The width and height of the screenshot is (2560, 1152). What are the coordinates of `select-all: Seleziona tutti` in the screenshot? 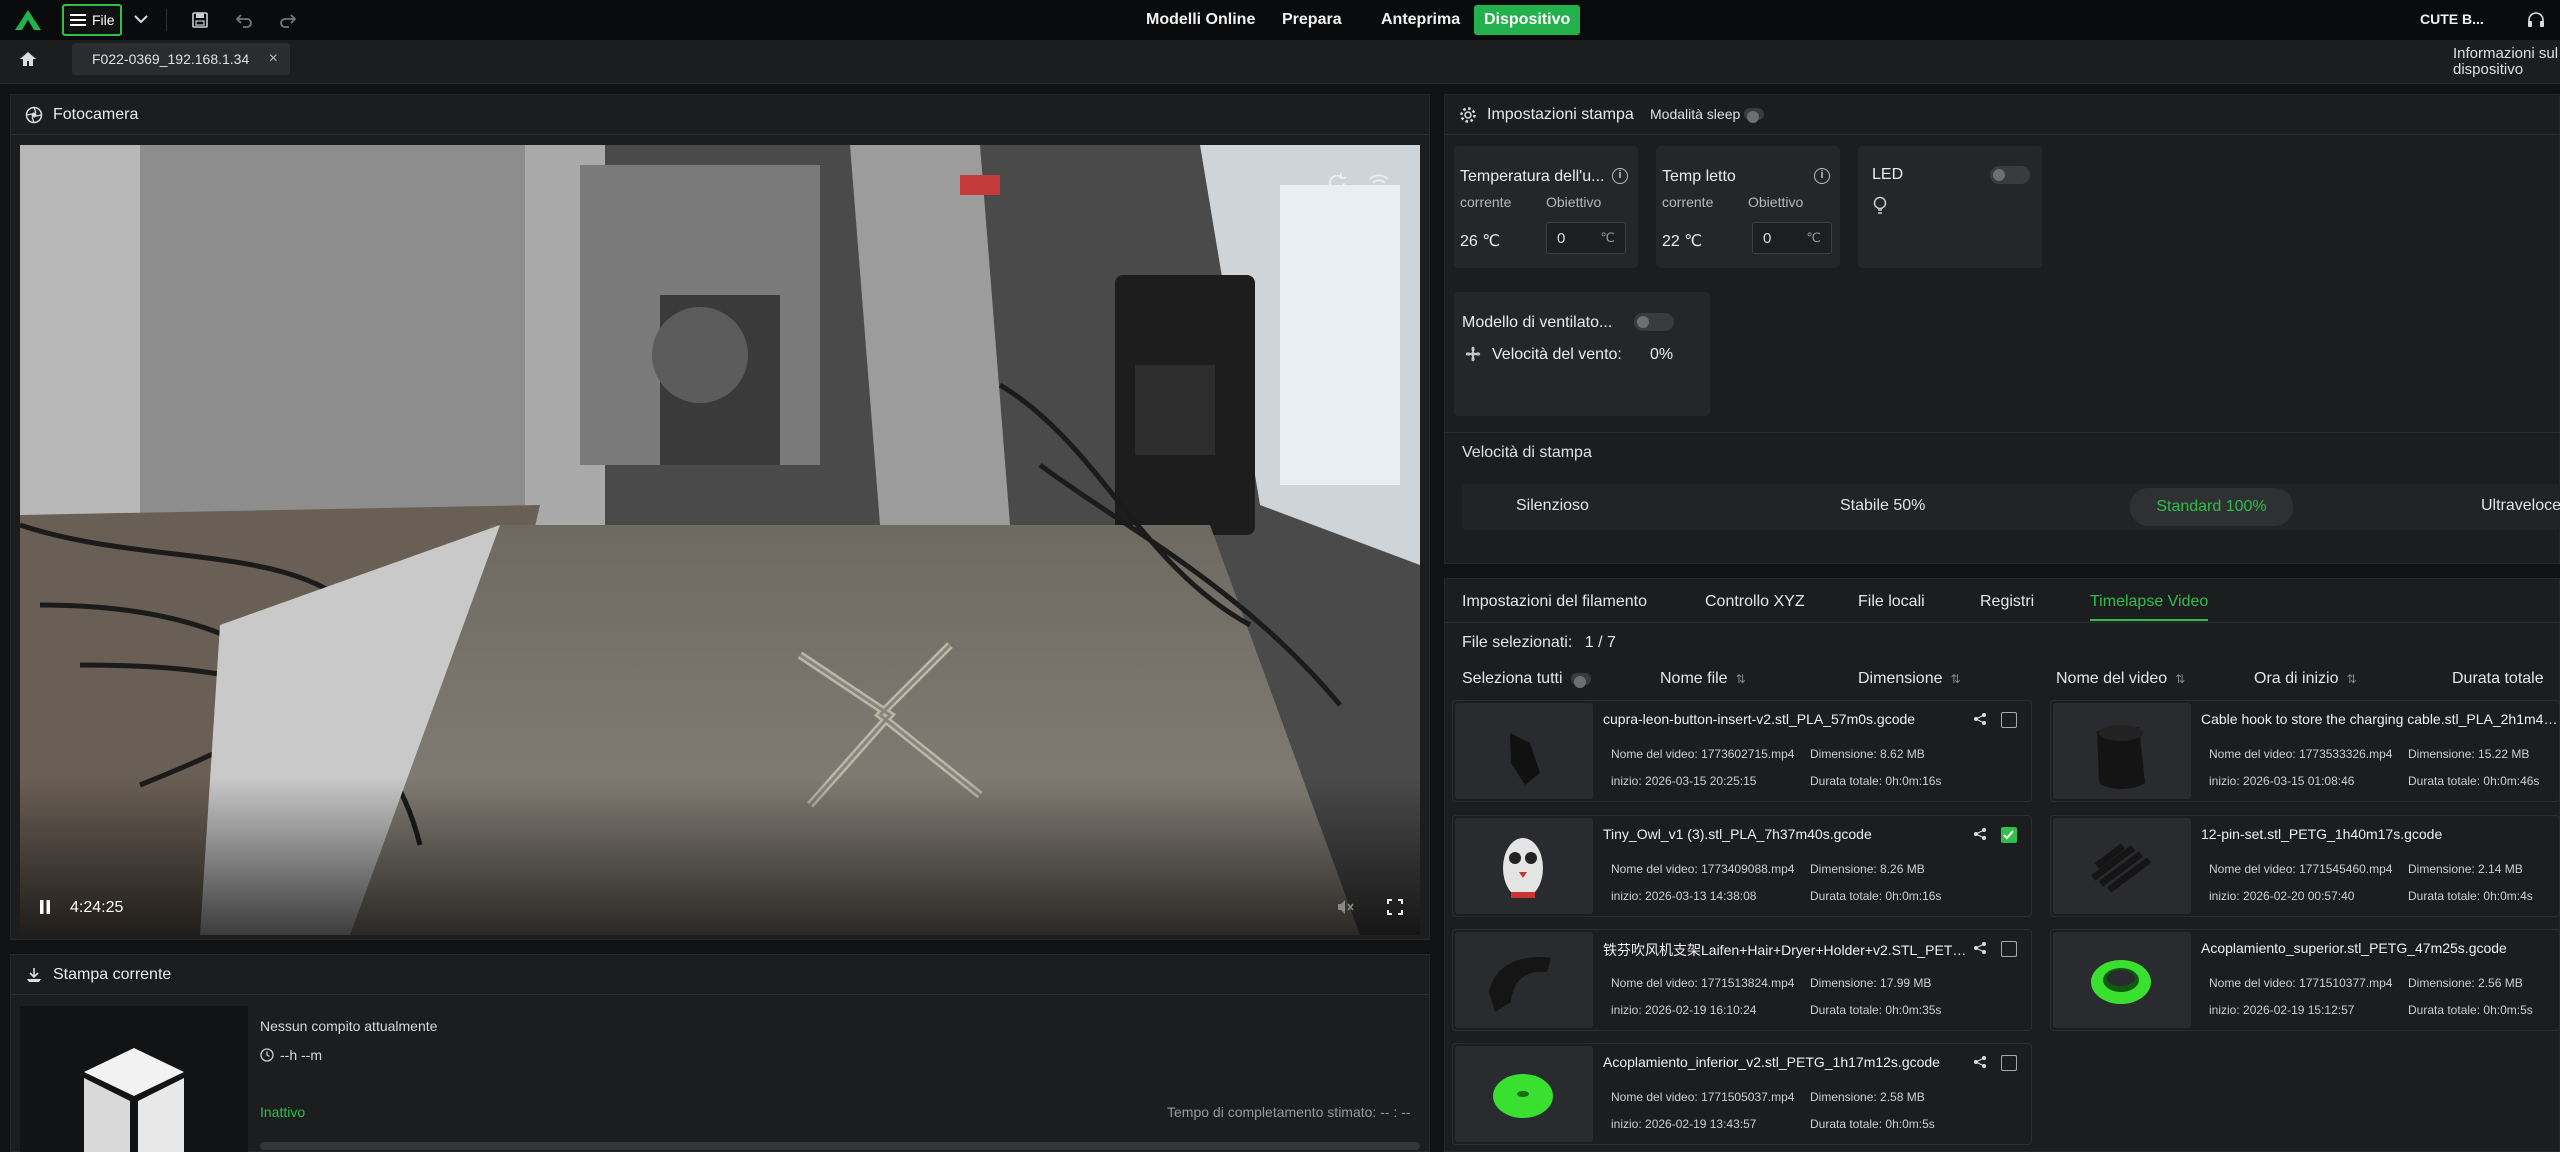 It's located at (1526, 679).